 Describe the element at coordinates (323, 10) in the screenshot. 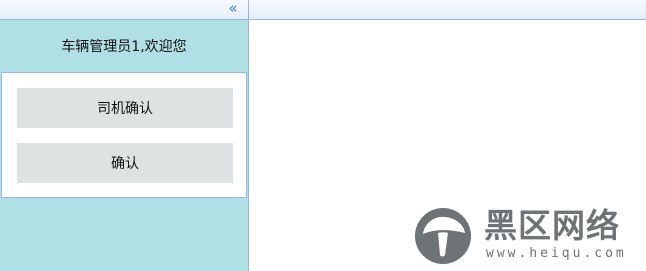

I see `top-bar: «` at that location.